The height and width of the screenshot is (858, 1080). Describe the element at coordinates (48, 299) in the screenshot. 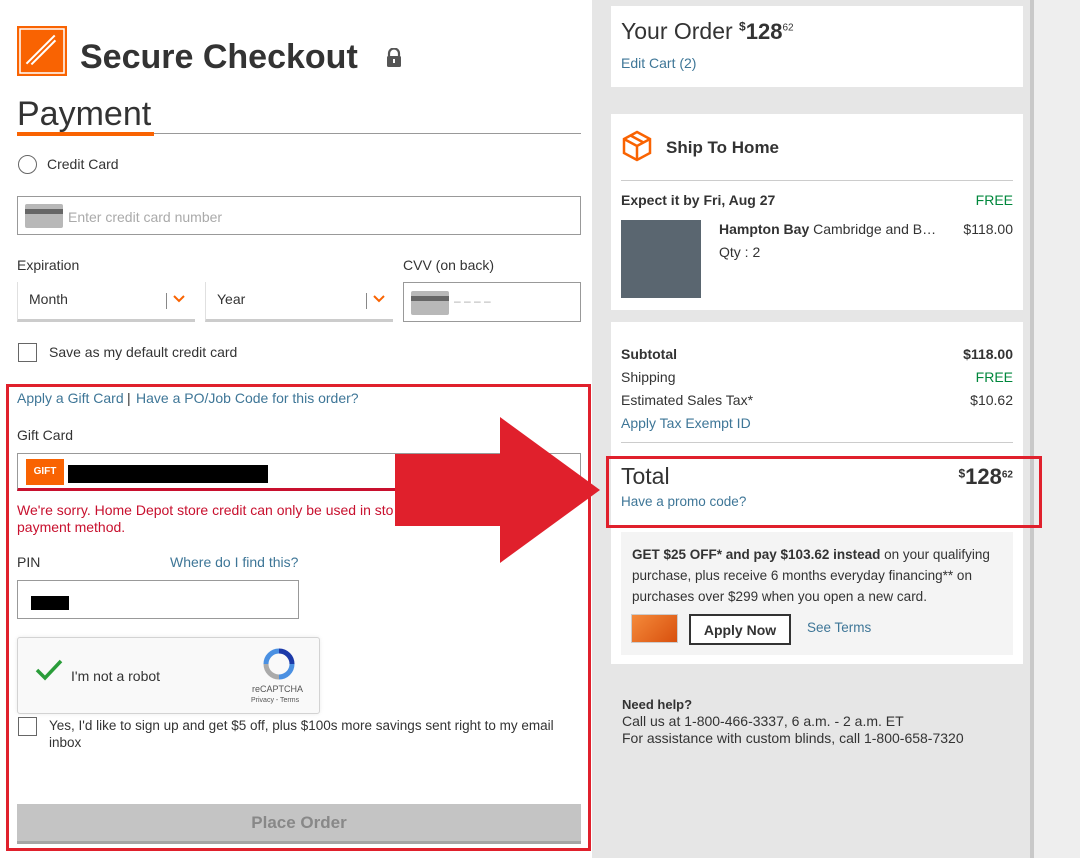

I see `month-value: Month` at that location.